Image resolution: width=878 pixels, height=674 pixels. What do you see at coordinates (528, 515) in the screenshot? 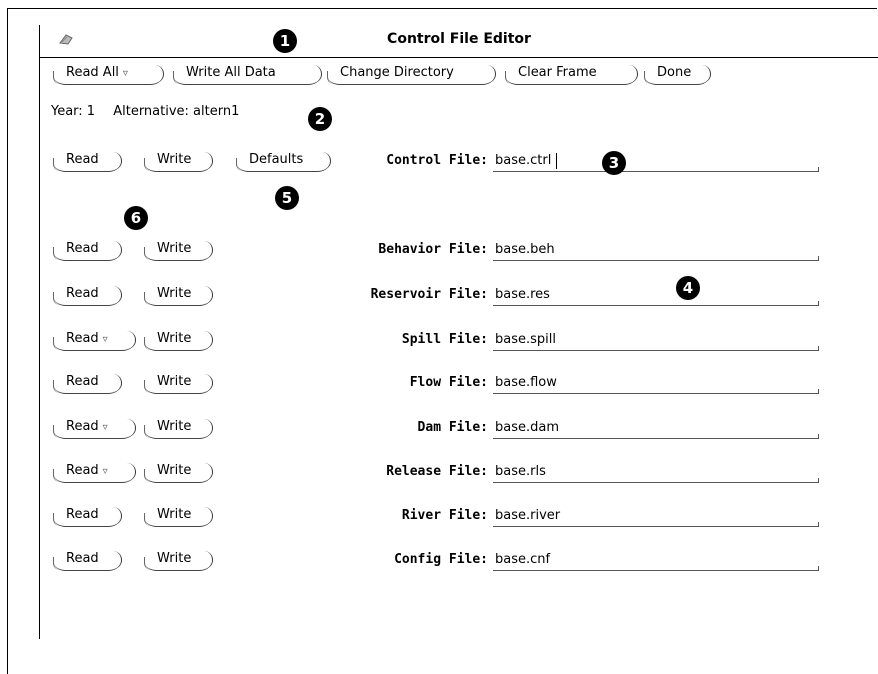
I see `river-file-value: base.river` at bounding box center [528, 515].